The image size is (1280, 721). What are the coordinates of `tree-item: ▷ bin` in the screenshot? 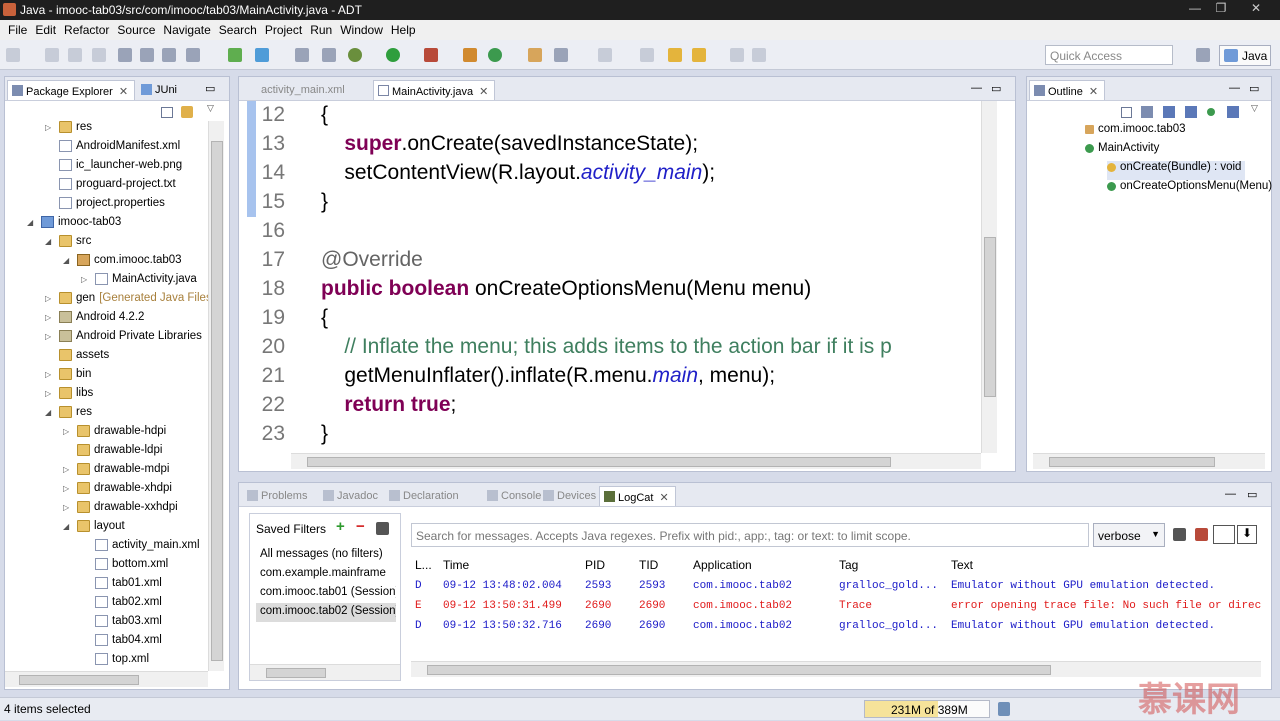 It's located at (68, 377).